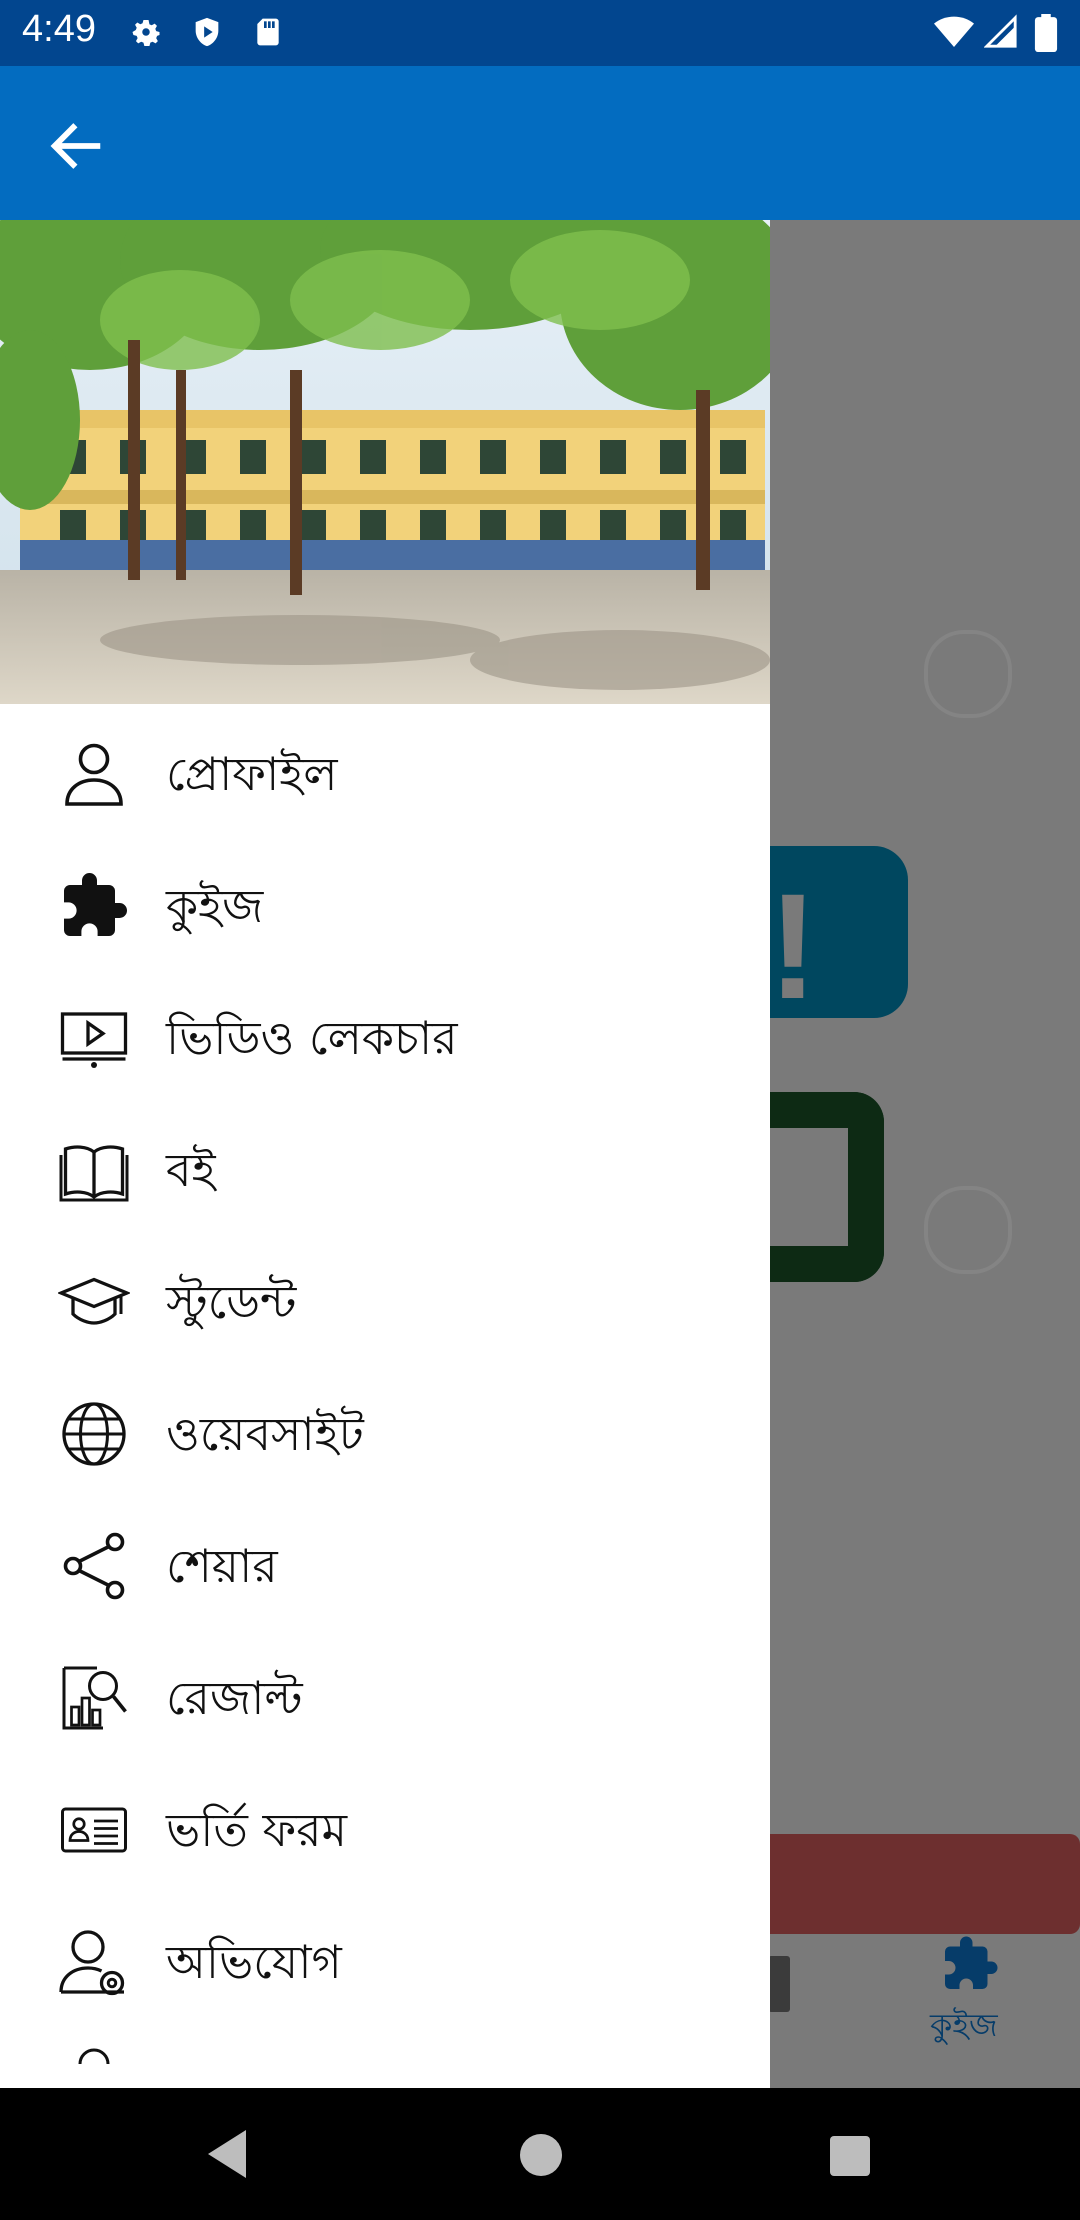  Describe the element at coordinates (228, 2154) in the screenshot. I see `nav-back-icon` at that location.